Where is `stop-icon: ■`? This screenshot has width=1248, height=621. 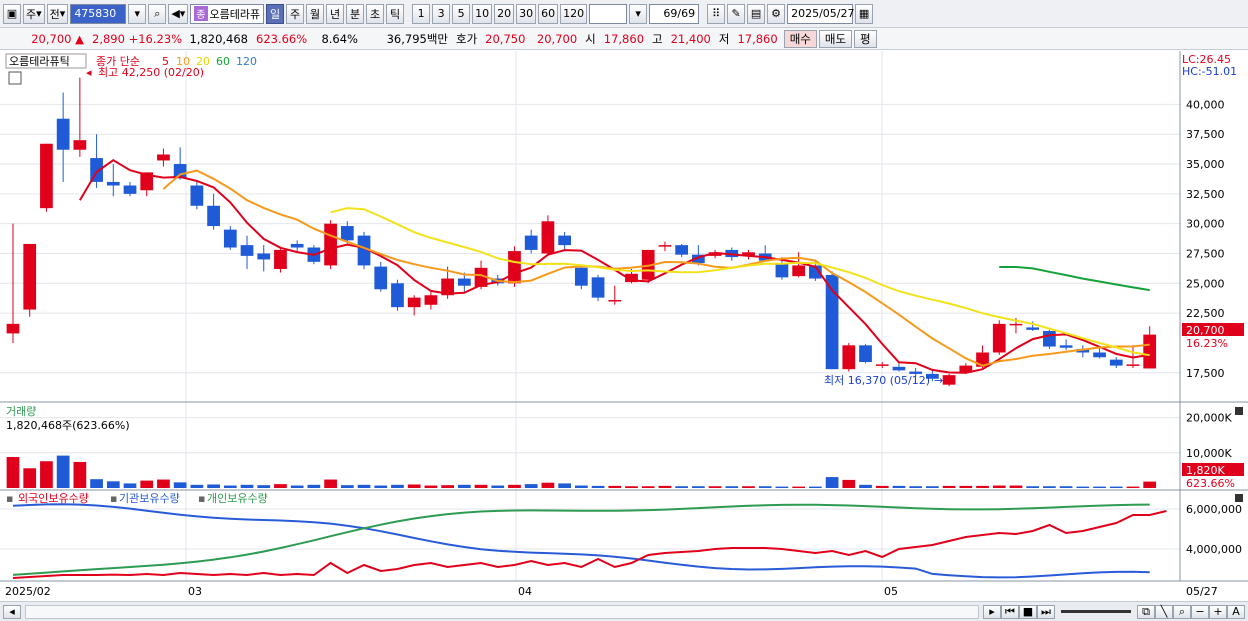 stop-icon: ■ is located at coordinates (1028, 611).